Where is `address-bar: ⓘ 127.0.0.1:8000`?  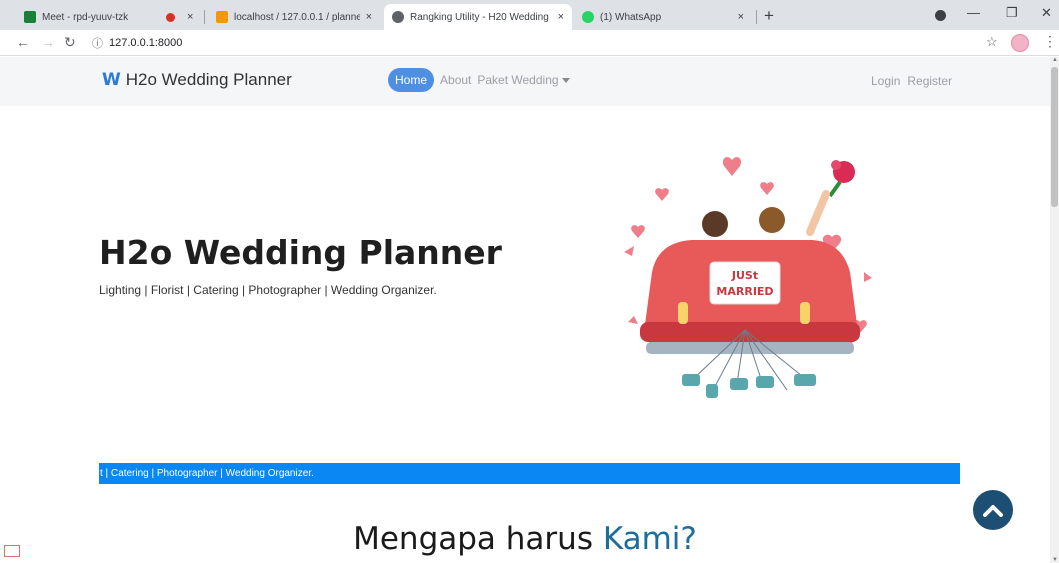
address-bar: ⓘ 127.0.0.1:8000 is located at coordinates (532, 43).